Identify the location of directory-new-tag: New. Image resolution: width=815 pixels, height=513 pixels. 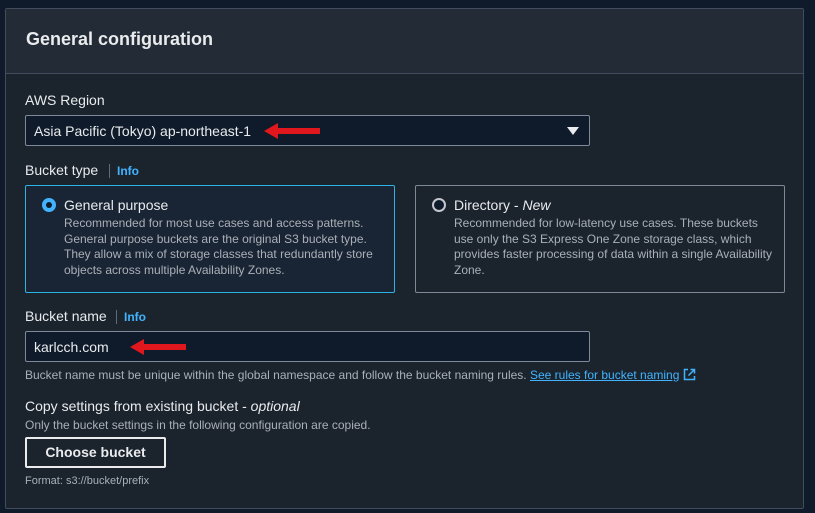
(536, 205).